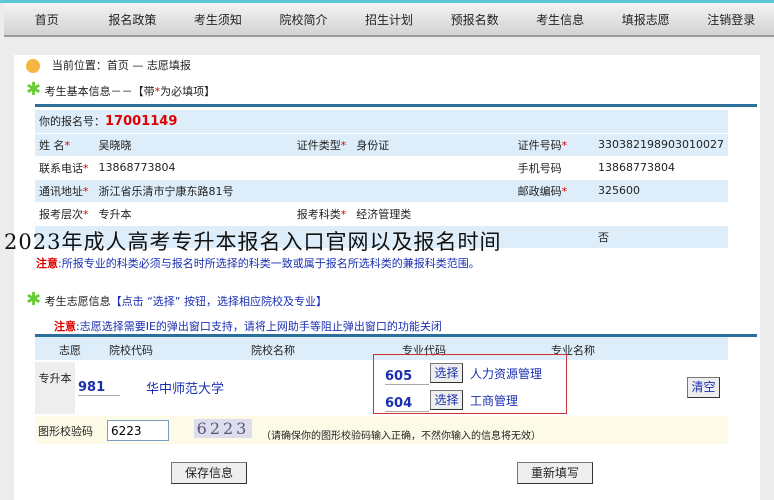  Describe the element at coordinates (407, 404) in the screenshot. I see `major-code-2: 604` at that location.